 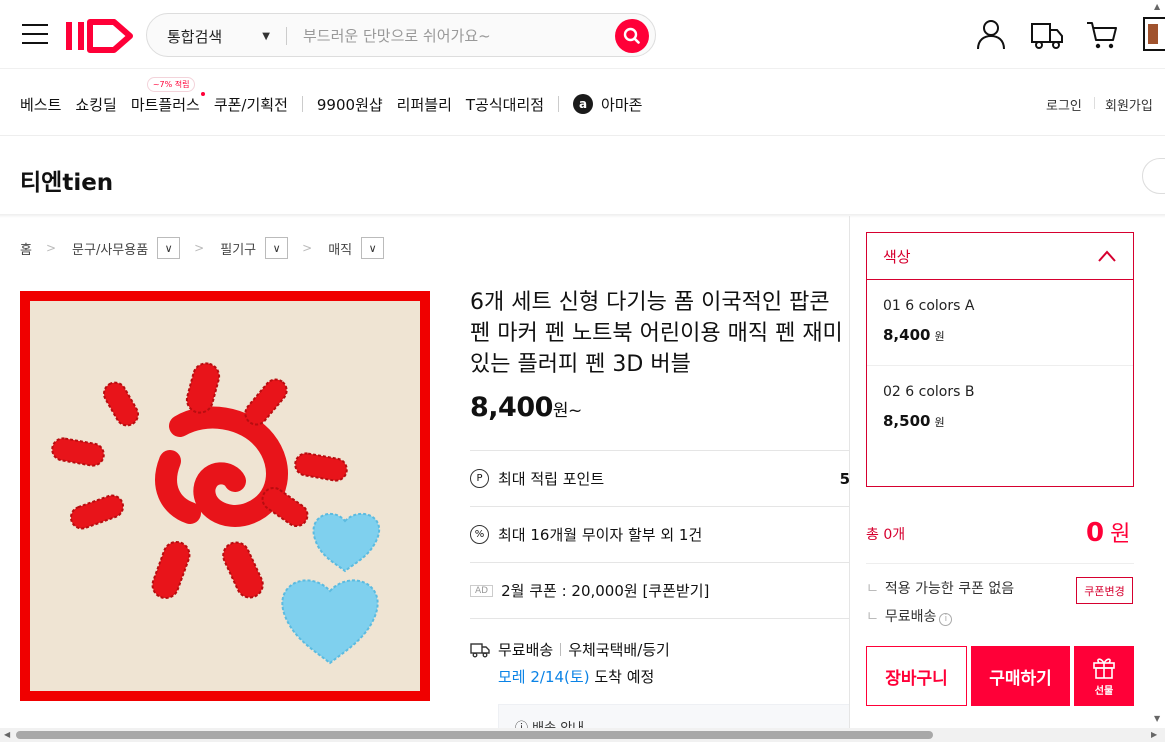 I want to click on scroll-down-arrow-icon: ▼, so click(x=1157, y=718).